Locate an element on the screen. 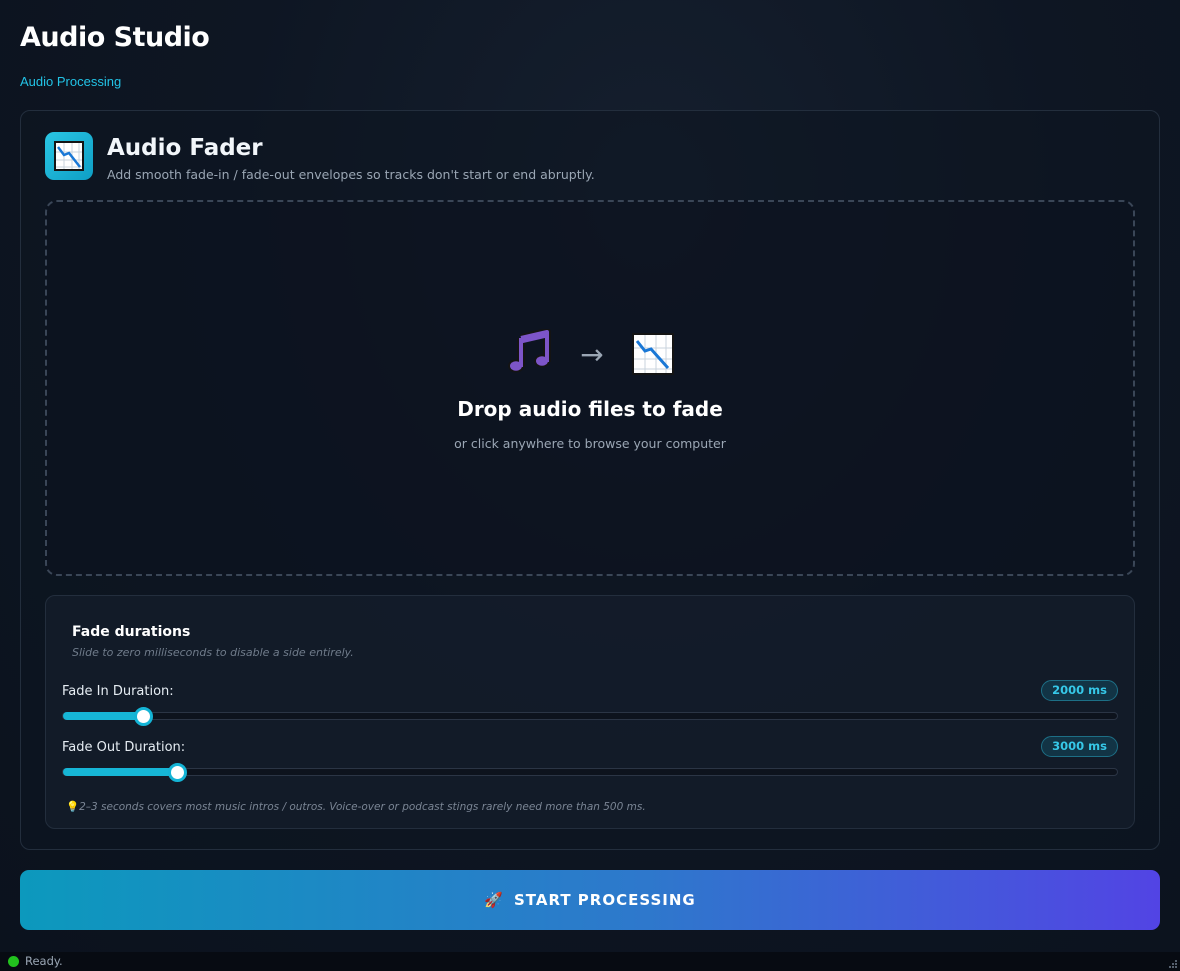 This screenshot has width=1180, height=971. start-processing-button: 🚀 START PROCESSING is located at coordinates (590, 900).